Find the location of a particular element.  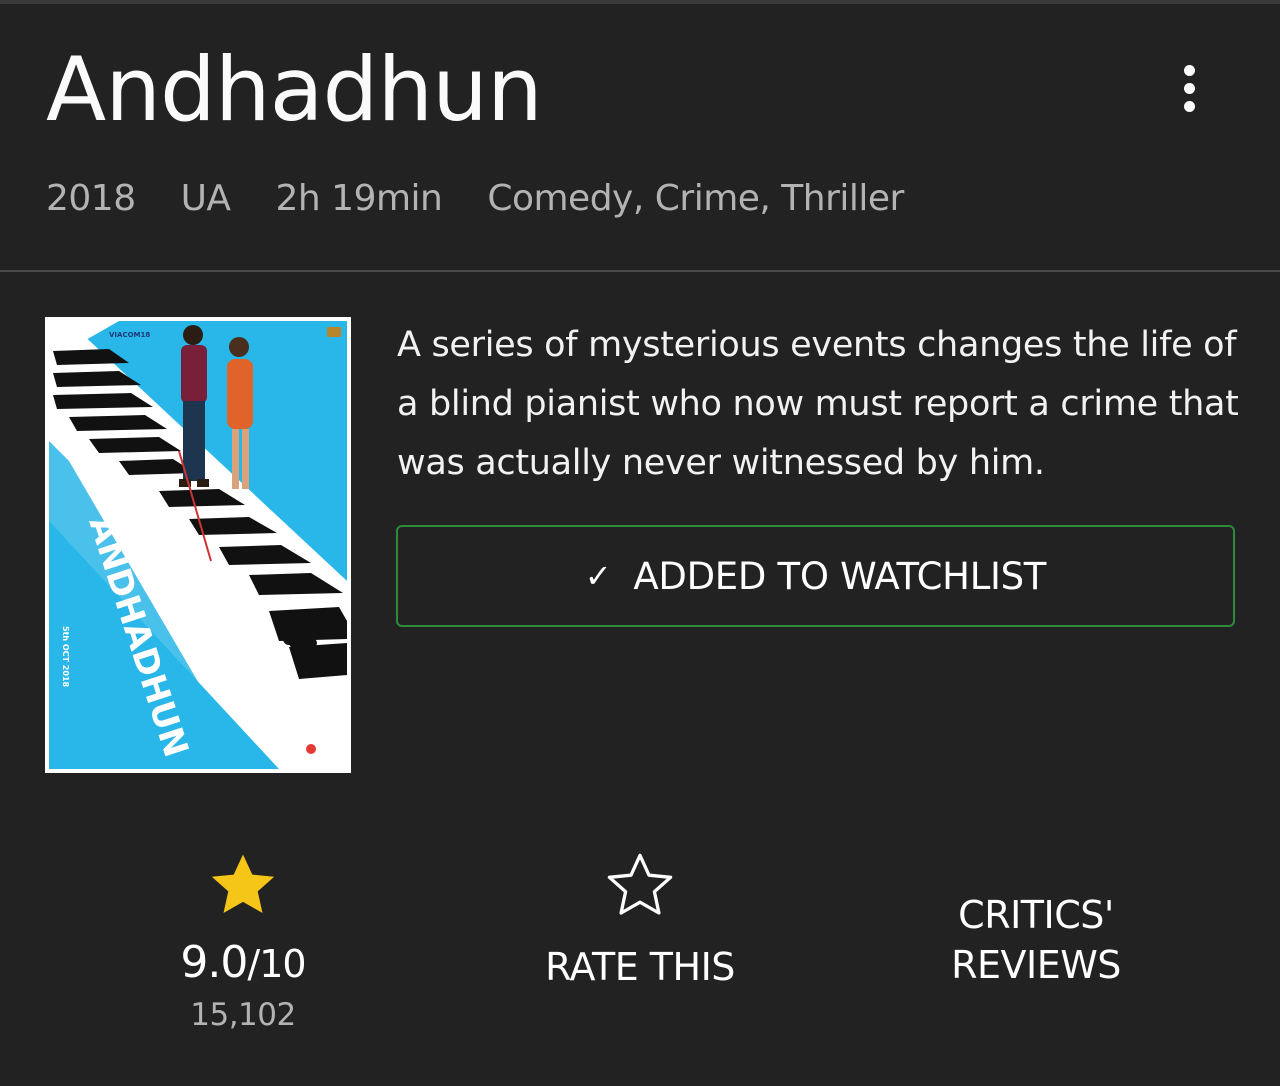

watchlist-button: ✓ ADDED TO WATCHLIST is located at coordinates (815, 576).